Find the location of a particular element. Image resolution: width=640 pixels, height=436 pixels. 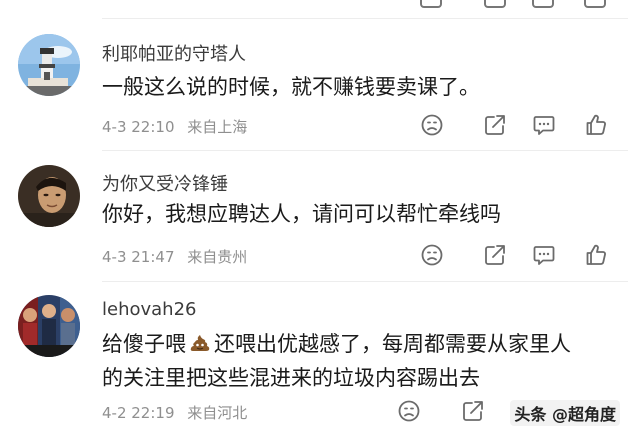

watermark-text: 头条 @超角度 is located at coordinates (565, 414).